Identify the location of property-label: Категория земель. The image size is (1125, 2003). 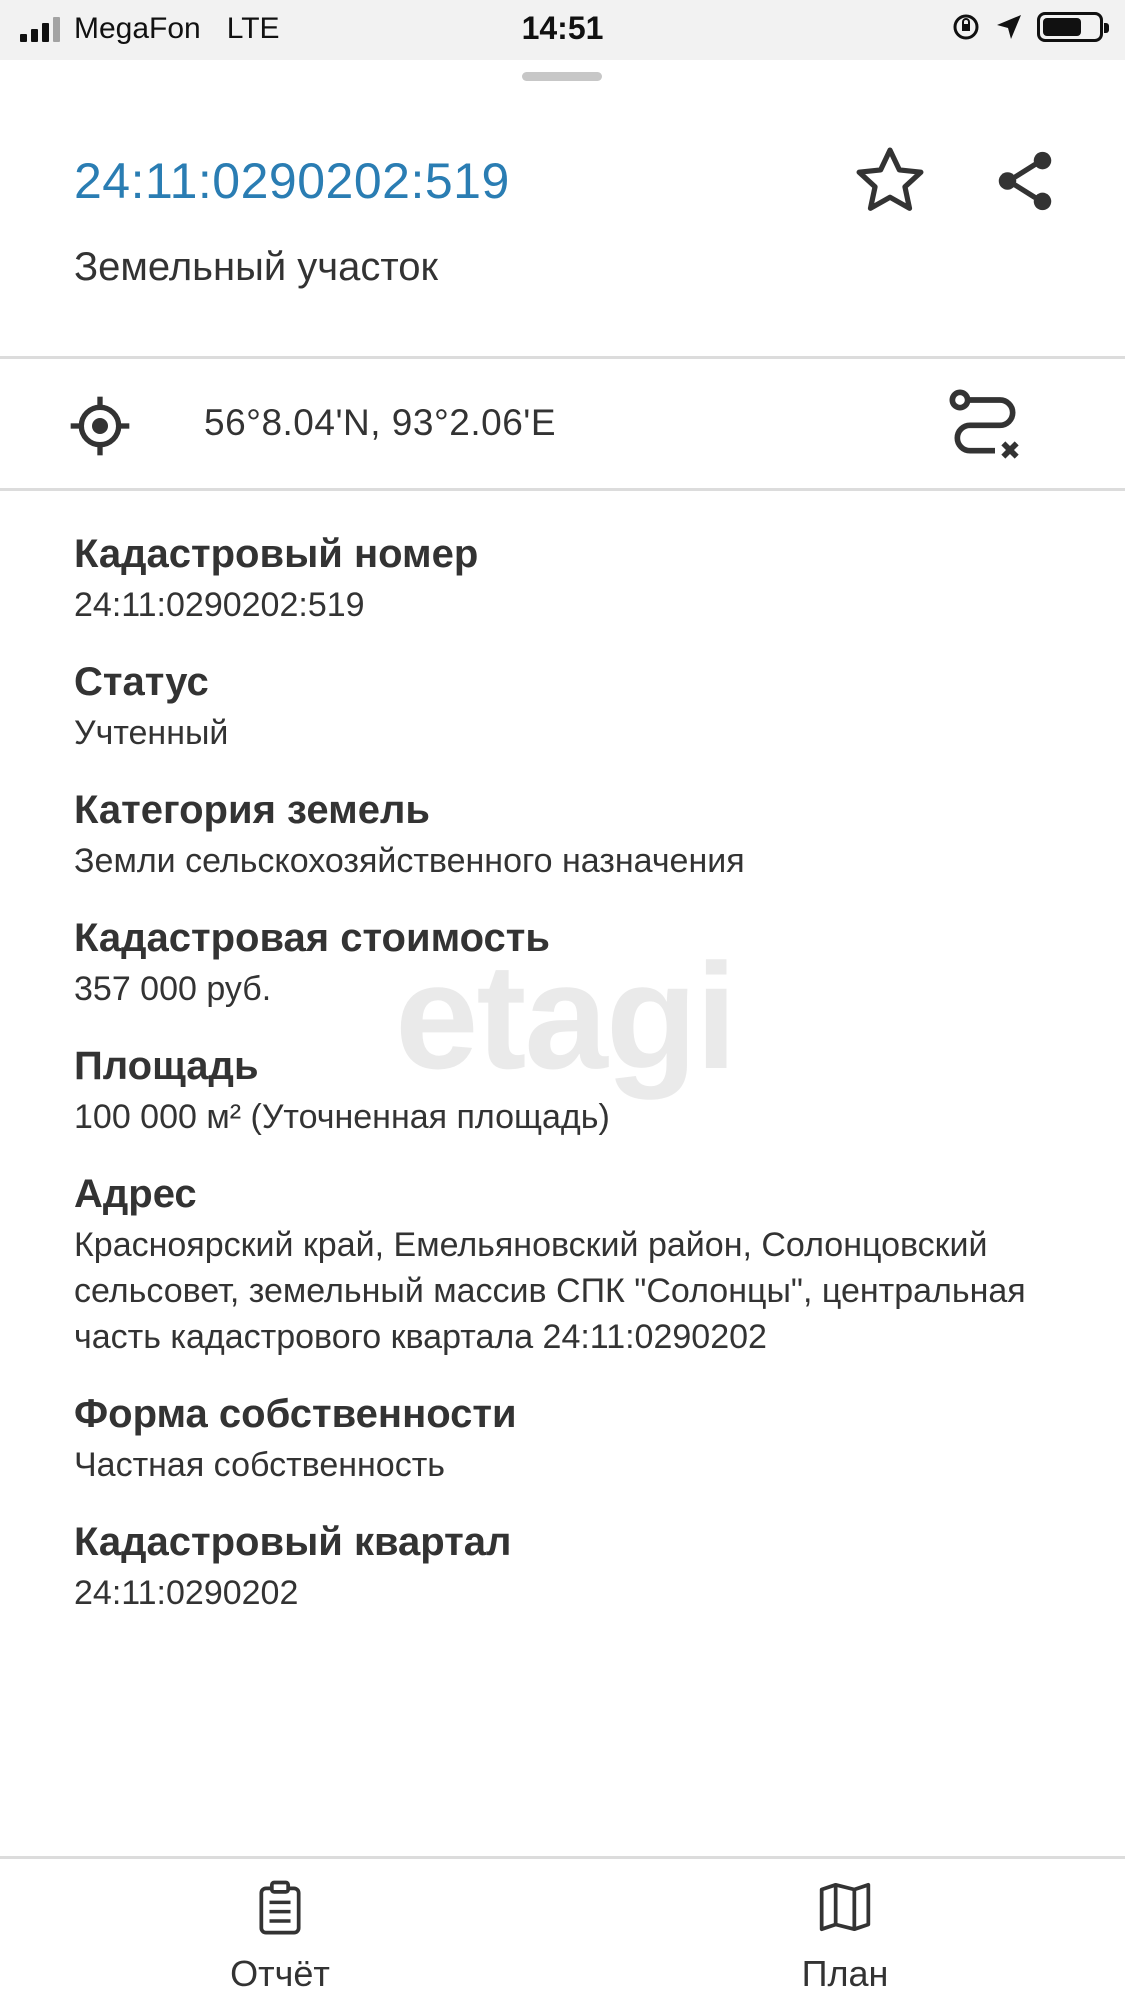
(252, 810).